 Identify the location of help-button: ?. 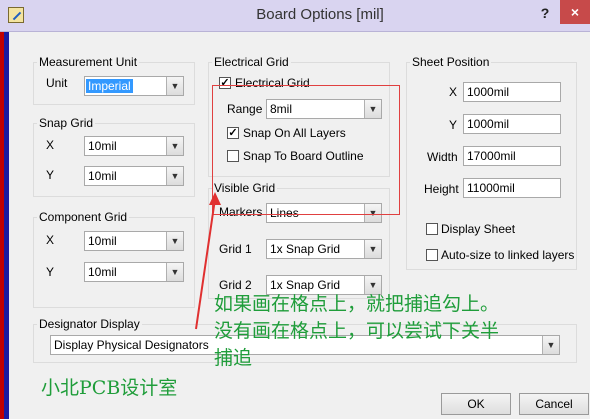
(545, 15).